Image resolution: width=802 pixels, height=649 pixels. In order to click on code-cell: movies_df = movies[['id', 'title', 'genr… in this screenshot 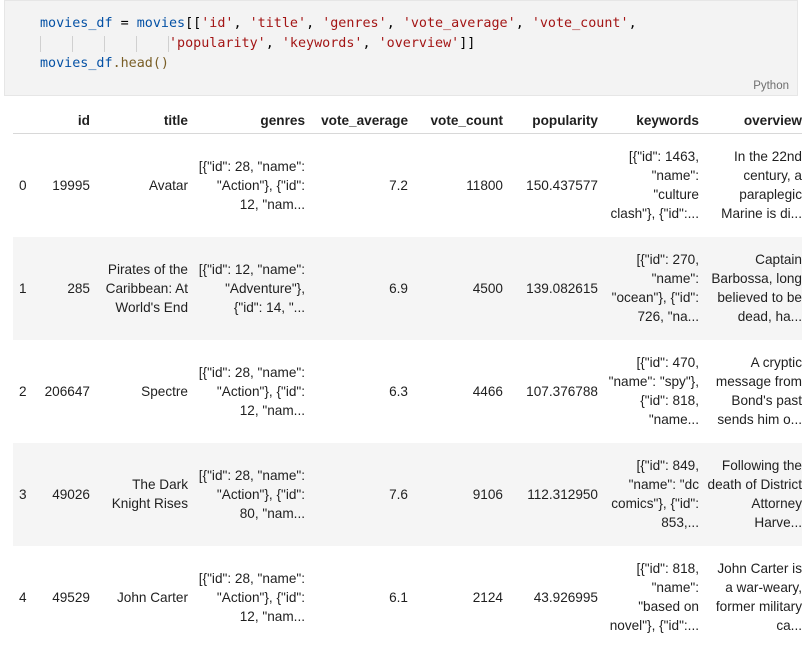, I will do `click(401, 48)`.